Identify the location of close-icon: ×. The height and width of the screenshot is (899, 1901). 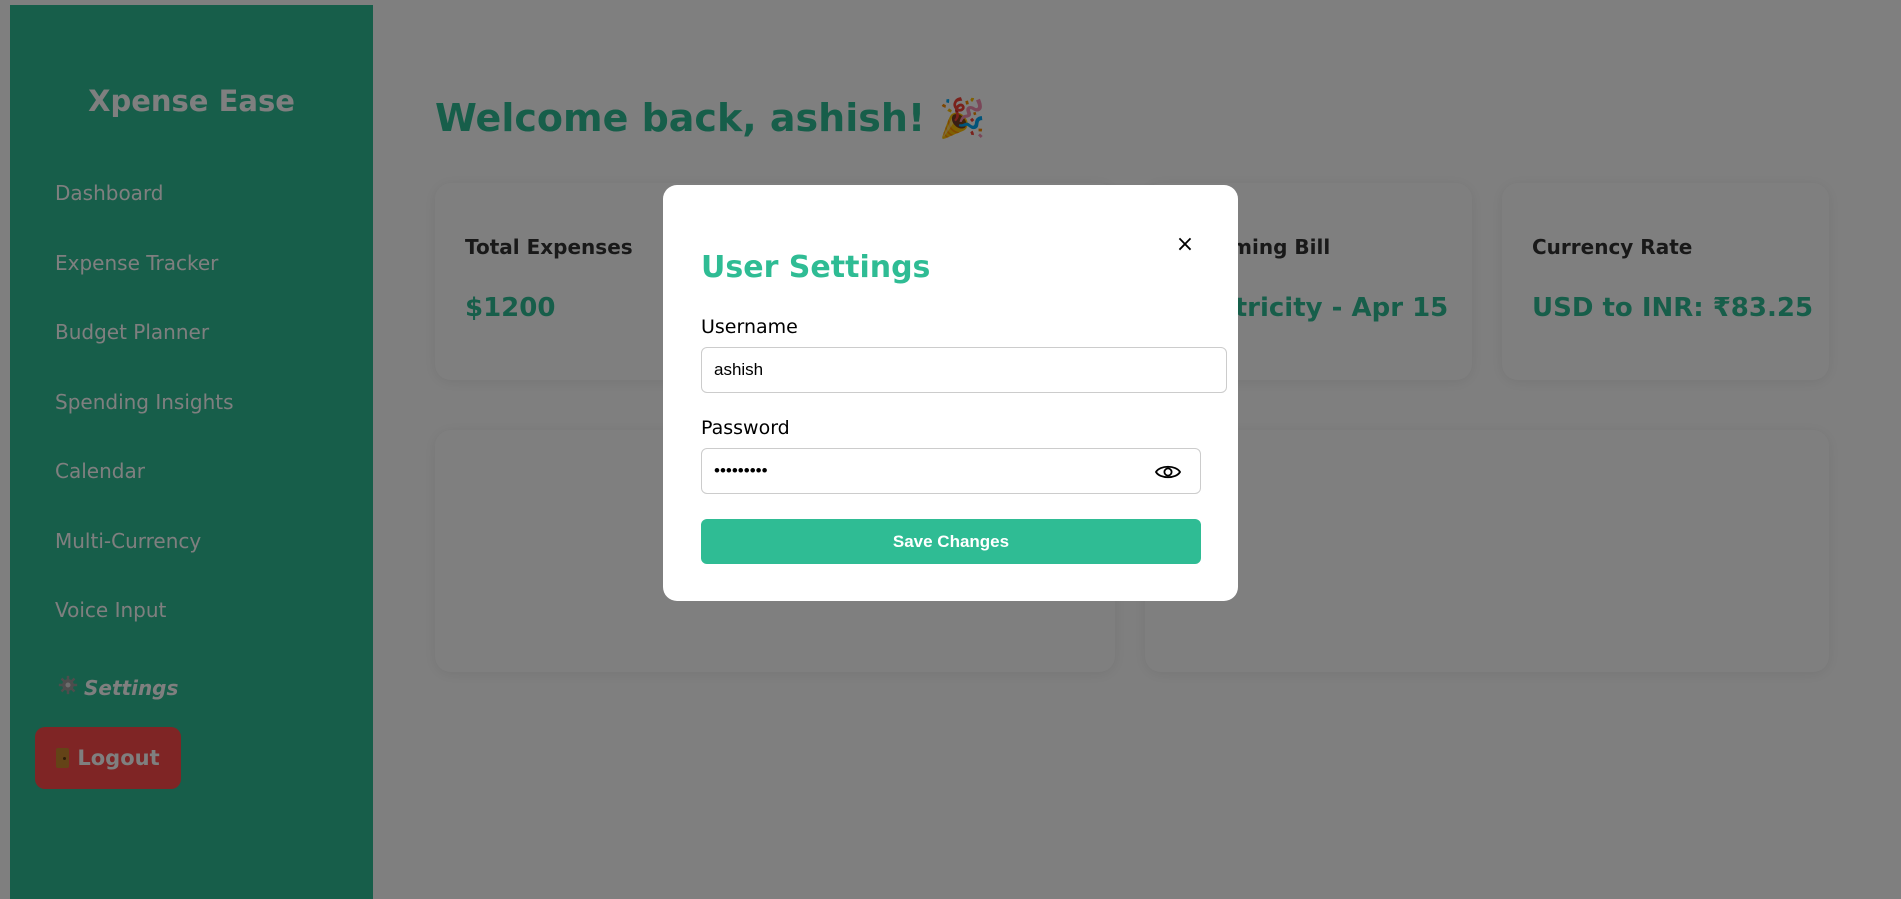
(1185, 245).